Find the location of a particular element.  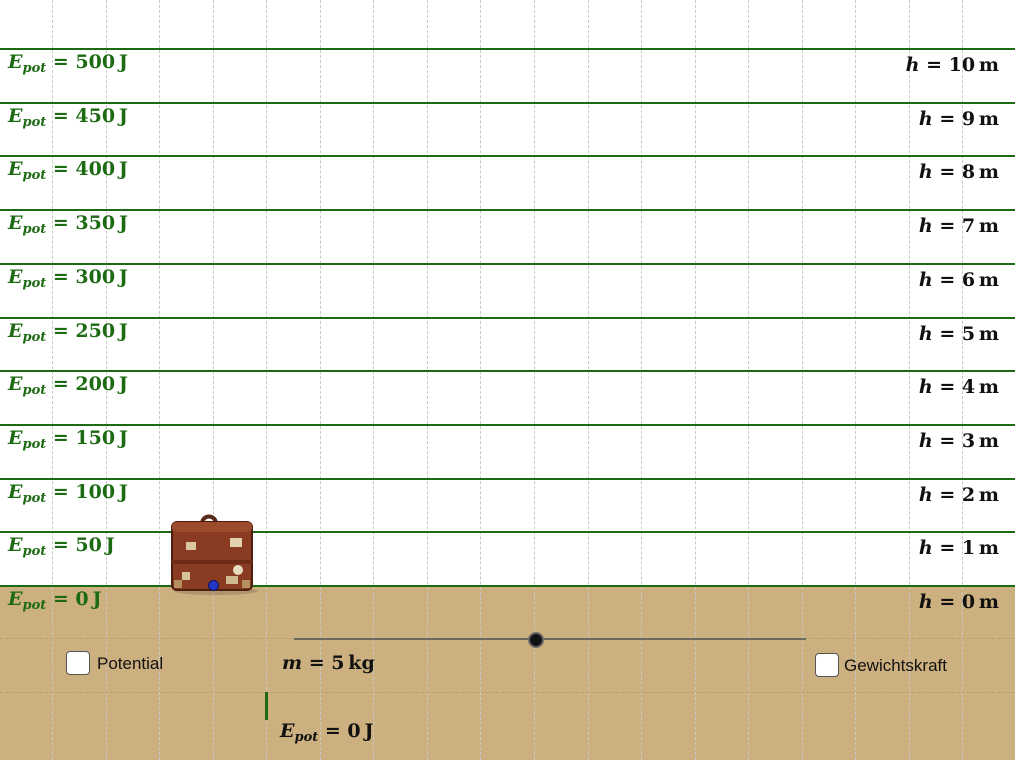

epot-level-label: Epot = 400 J is located at coordinates (68, 170).